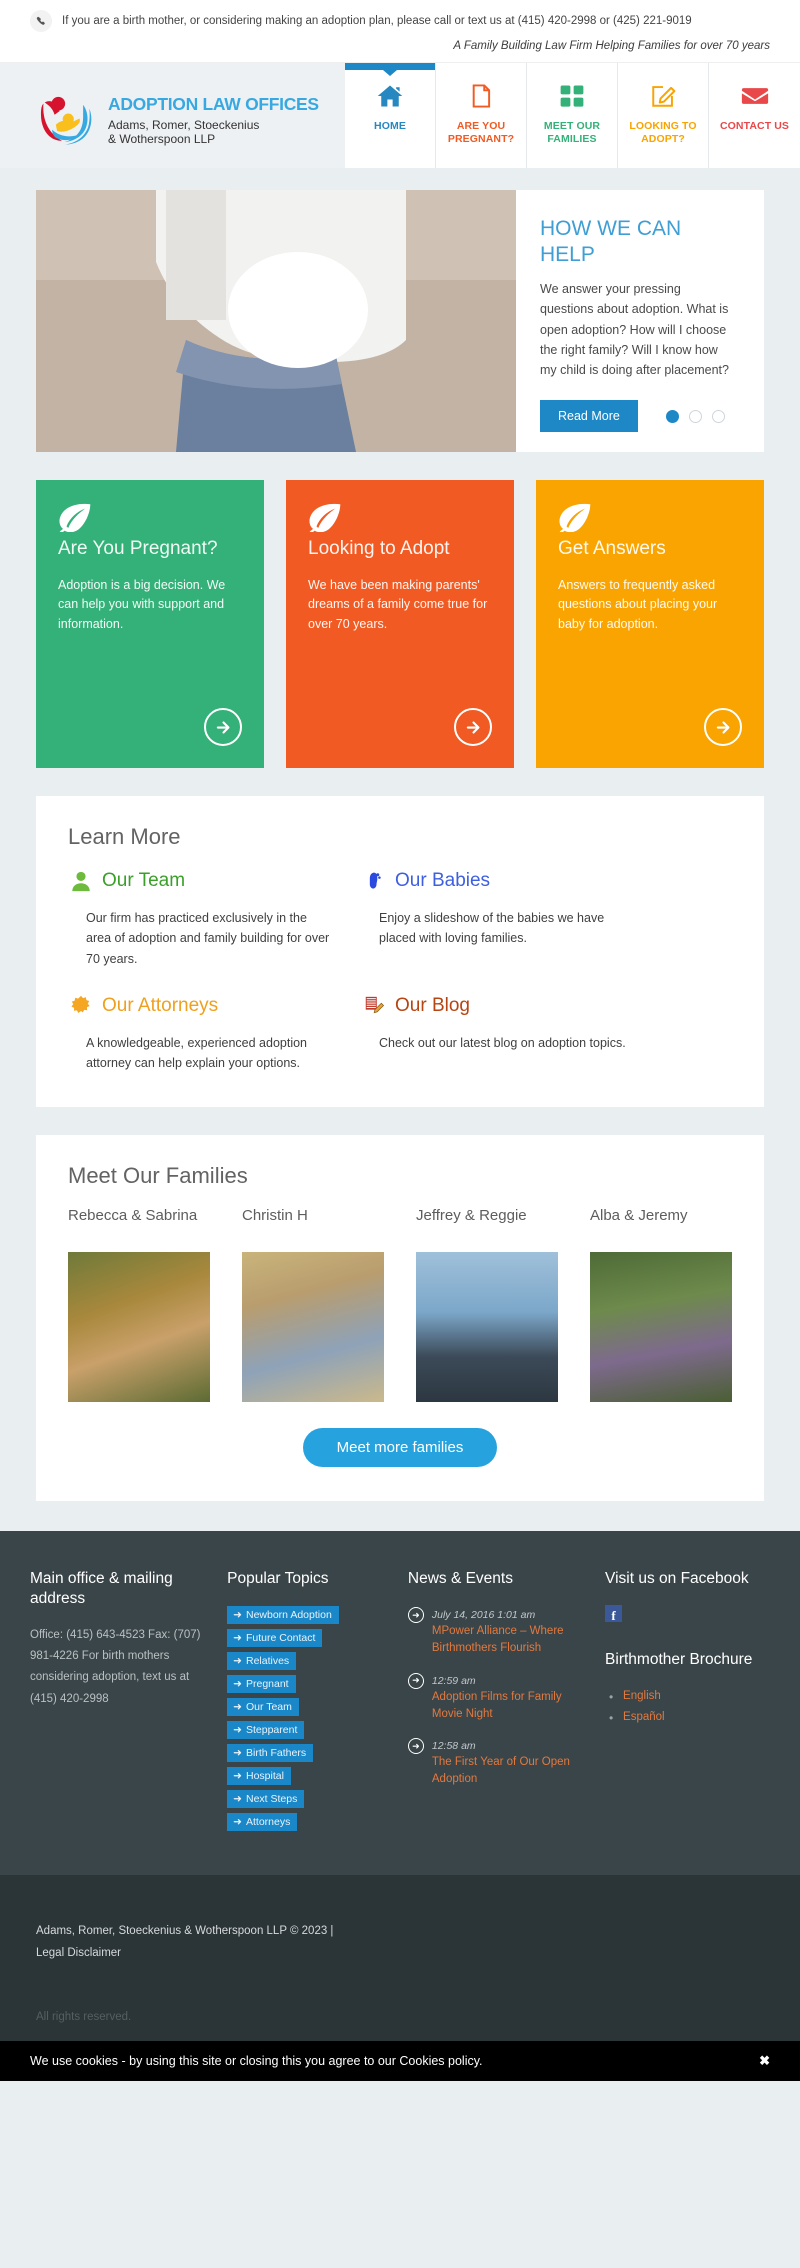 This screenshot has width=800, height=2268. What do you see at coordinates (267, 1684) in the screenshot?
I see `topic-label: Pregnant` at bounding box center [267, 1684].